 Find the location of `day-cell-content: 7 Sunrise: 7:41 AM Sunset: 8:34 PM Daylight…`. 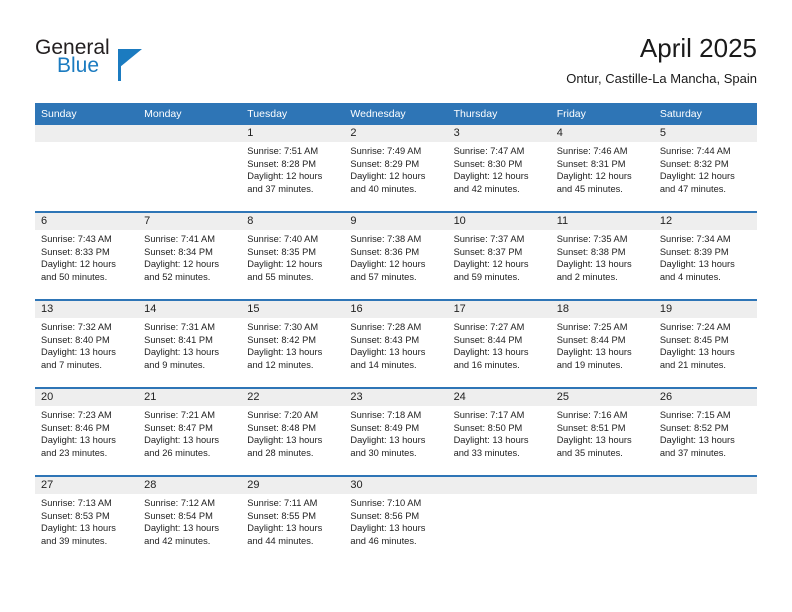

day-cell-content: 7 Sunrise: 7:41 AM Sunset: 8:34 PM Daylight… is located at coordinates (190, 256).